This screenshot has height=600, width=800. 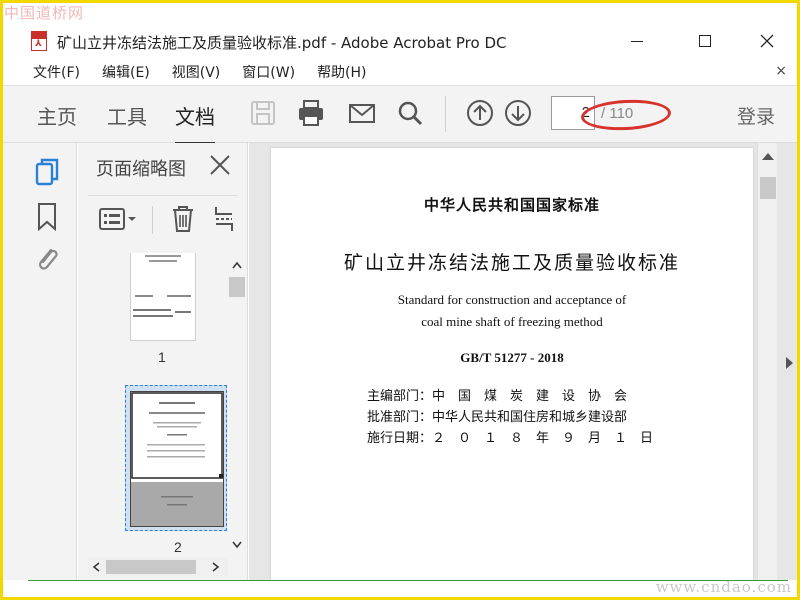 I want to click on scroll-down-icon, so click(x=237, y=545).